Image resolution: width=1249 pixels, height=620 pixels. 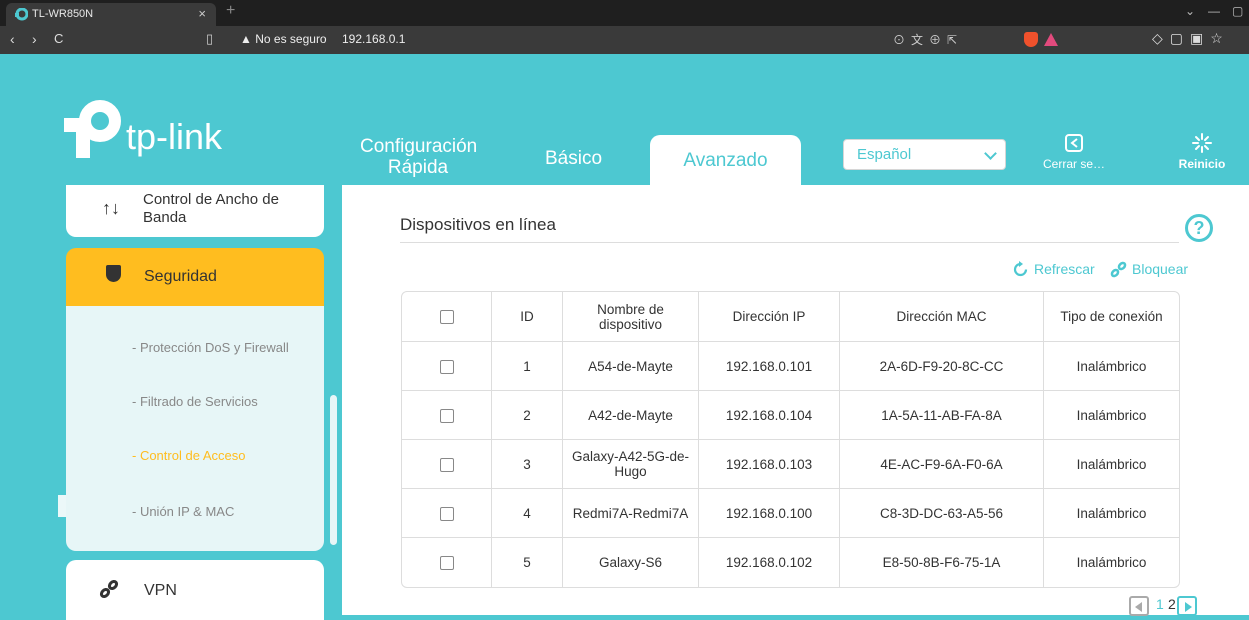 I want to click on cell-id: 1, so click(x=527, y=366).